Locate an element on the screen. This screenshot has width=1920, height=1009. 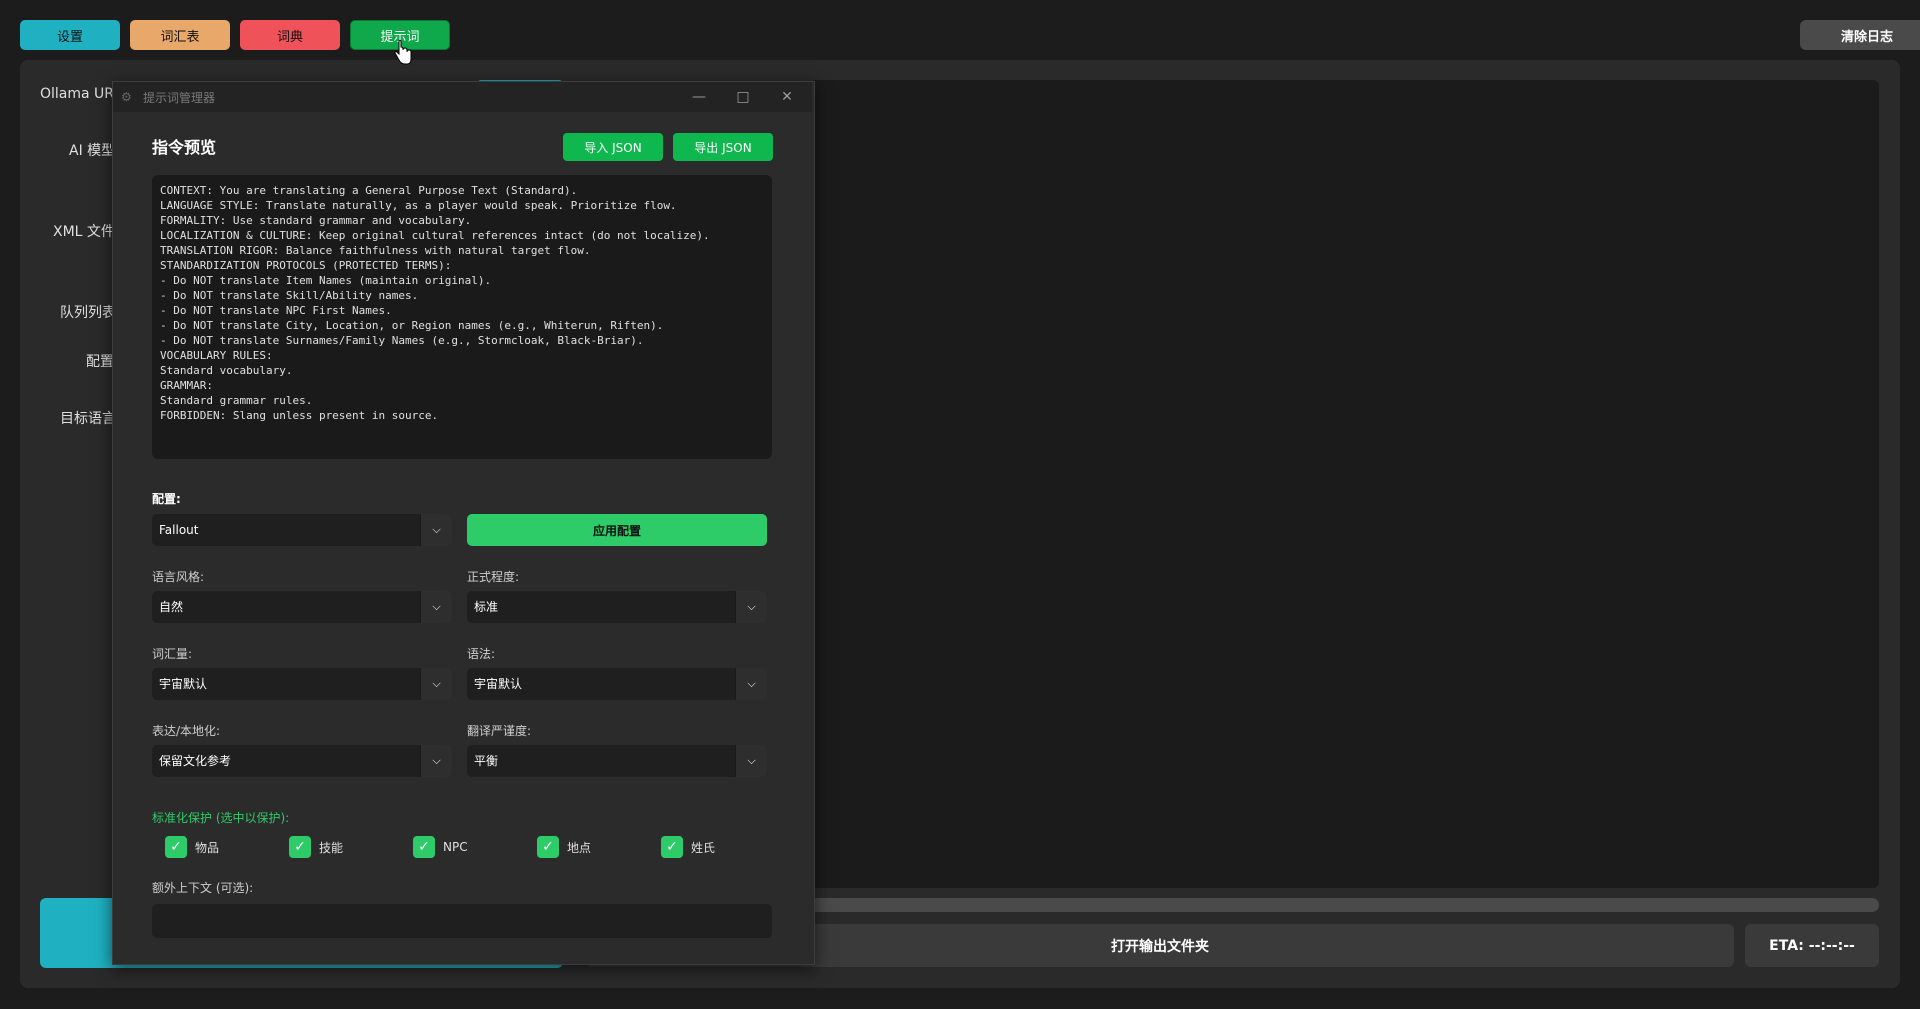
vocab-label: 词汇量: is located at coordinates (172, 654).